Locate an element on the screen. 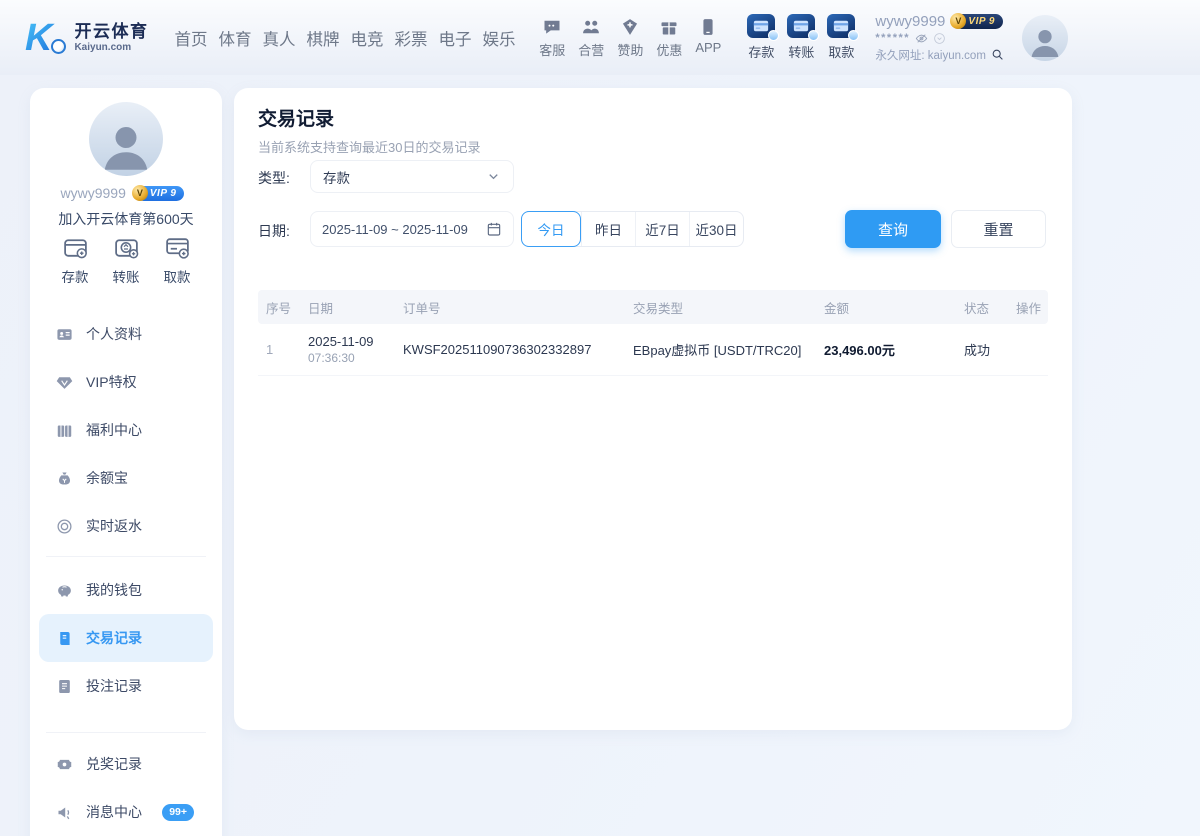  query-button: 查询 is located at coordinates (893, 229).